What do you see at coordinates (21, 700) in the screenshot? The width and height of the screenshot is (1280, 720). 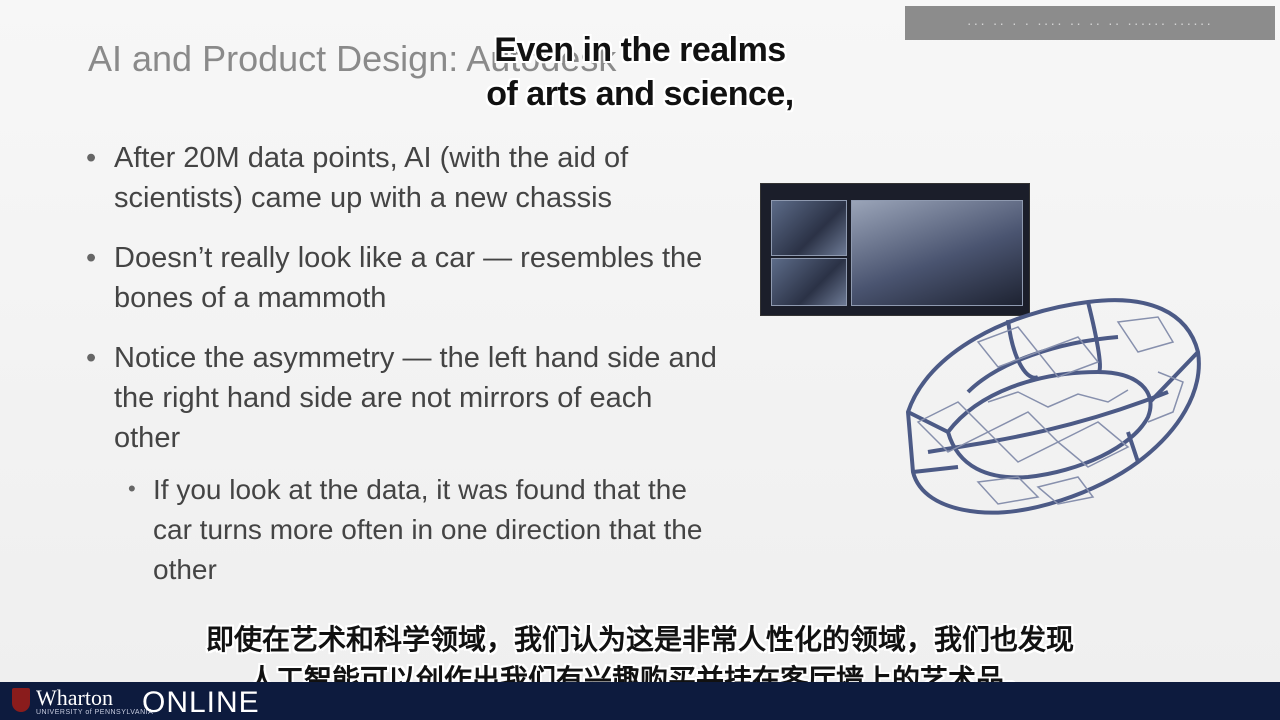 I see `wharton-crest-icon` at bounding box center [21, 700].